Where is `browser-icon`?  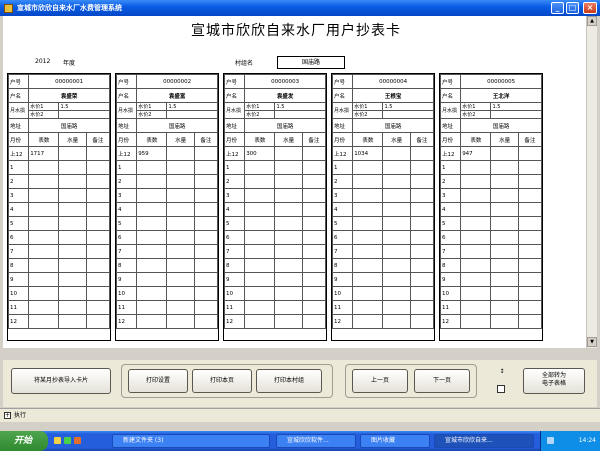
browser-icon is located at coordinates (67, 440).